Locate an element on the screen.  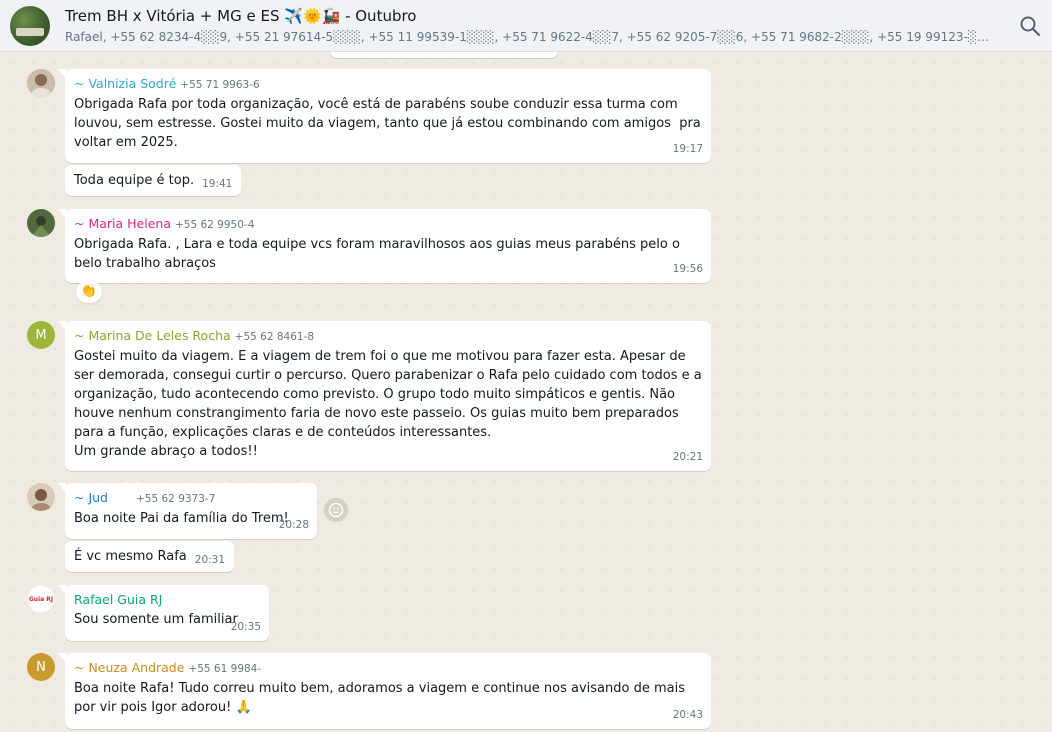
sender-line: ~ Jud +55 62 9373-7 is located at coordinates (191, 498).